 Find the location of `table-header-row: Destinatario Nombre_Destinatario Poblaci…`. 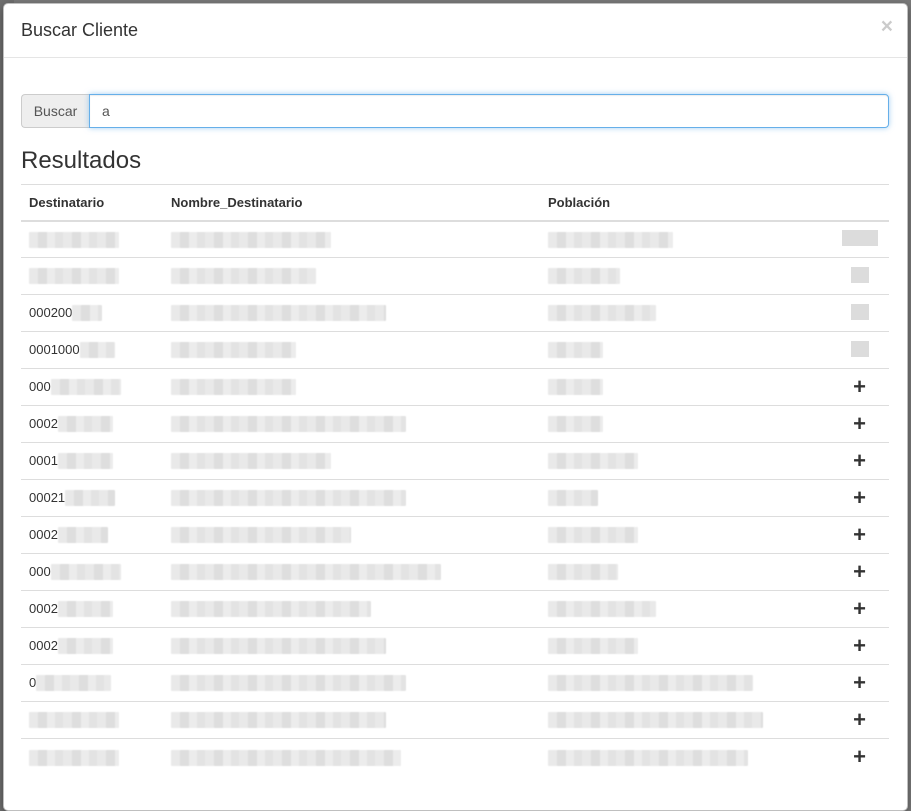

table-header-row: Destinatario Nombre_Destinatario Poblaci… is located at coordinates (455, 203).